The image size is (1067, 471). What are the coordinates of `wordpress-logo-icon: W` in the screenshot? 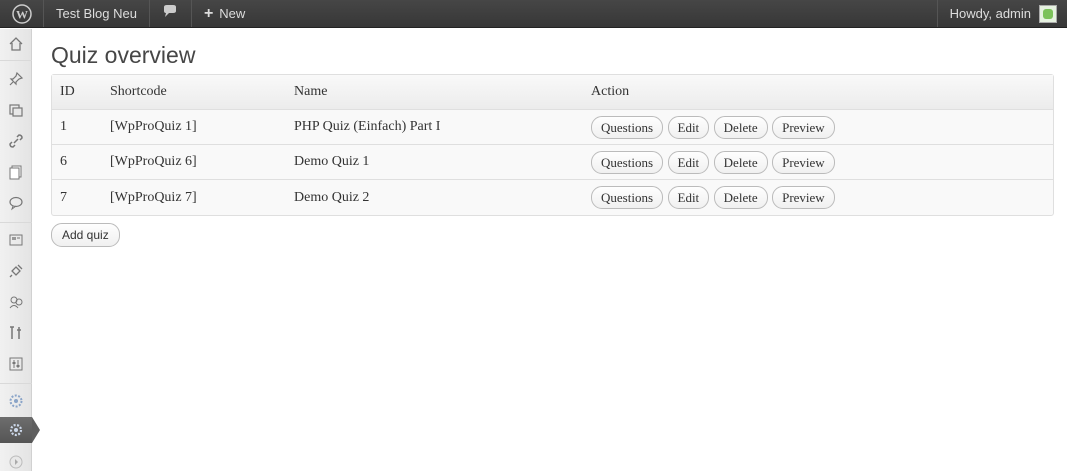 It's located at (22, 13).